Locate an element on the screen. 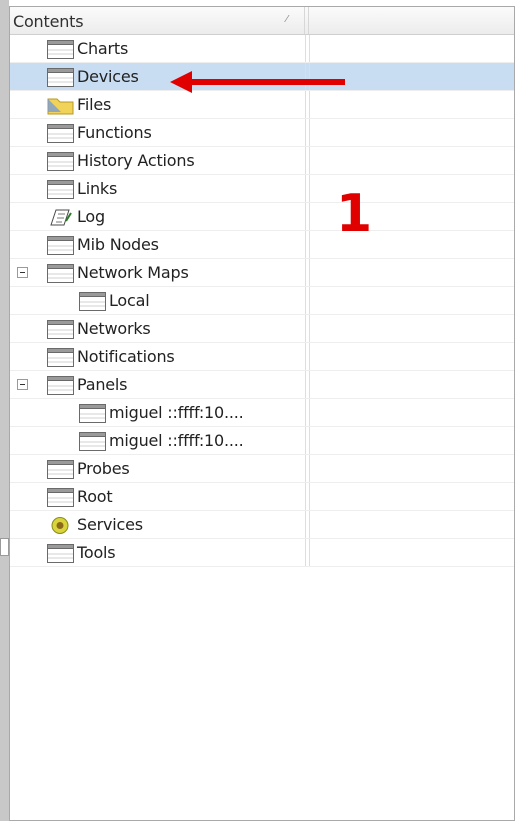  tree-item-log: Log is located at coordinates (262, 217).